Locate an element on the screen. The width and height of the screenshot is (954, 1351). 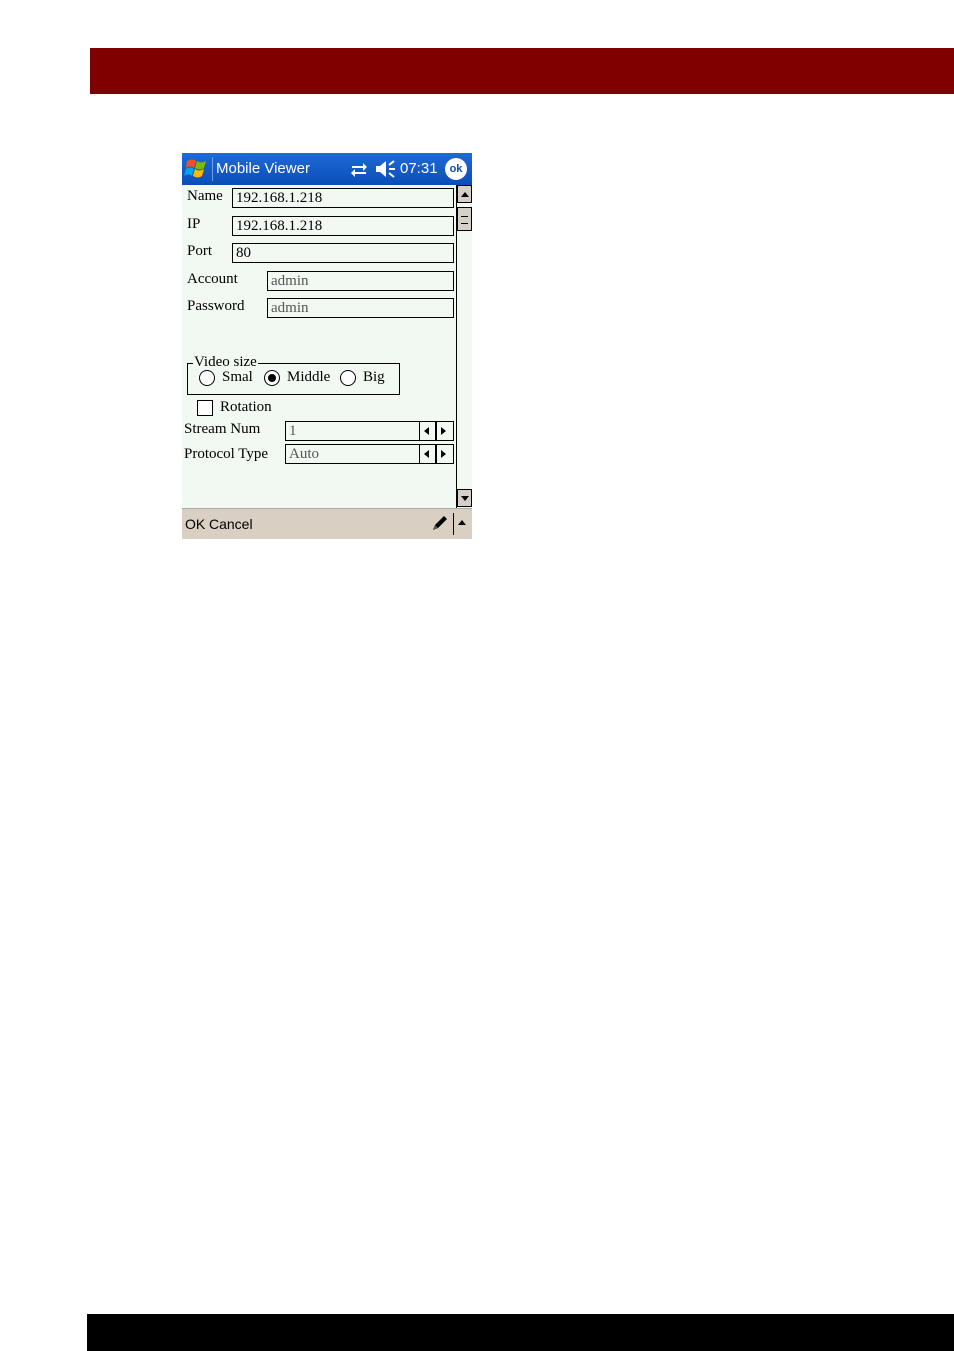
port-field: 80 is located at coordinates (343, 253).